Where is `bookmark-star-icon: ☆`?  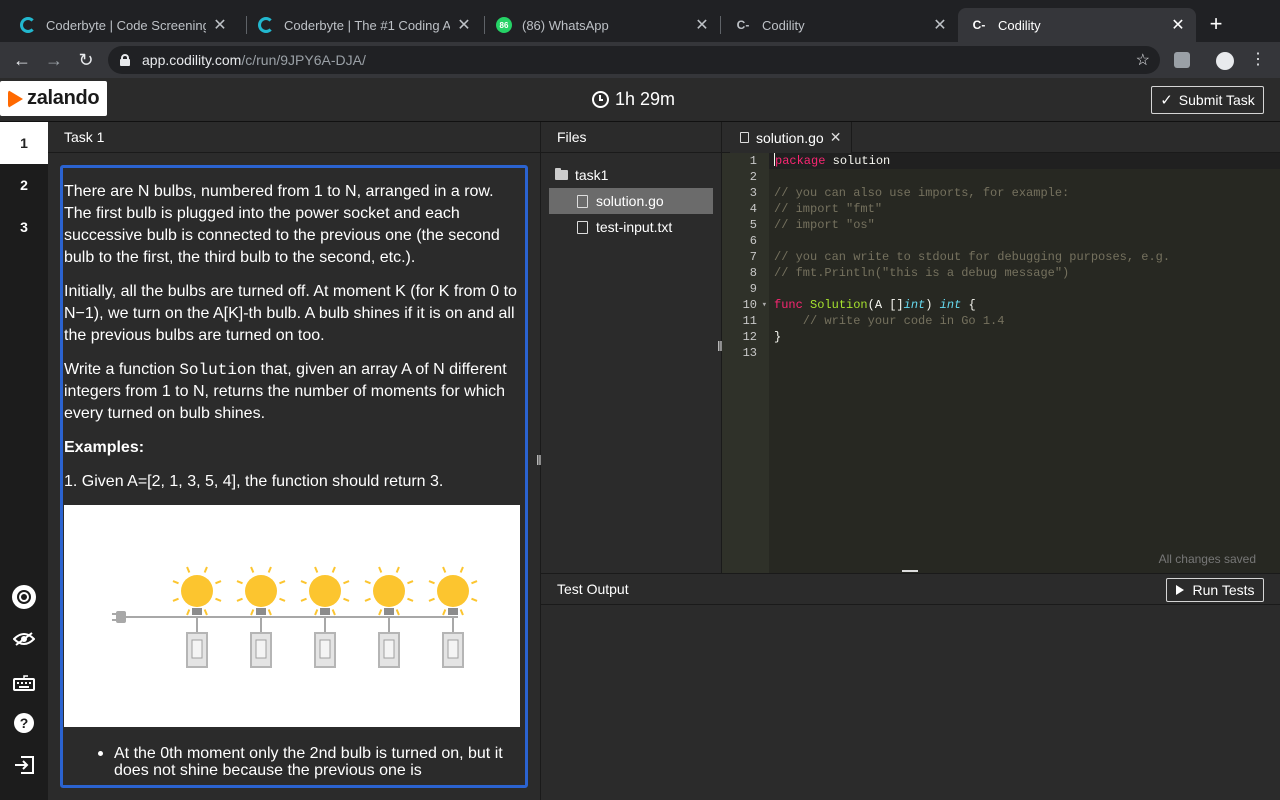 bookmark-star-icon: ☆ is located at coordinates (1143, 60).